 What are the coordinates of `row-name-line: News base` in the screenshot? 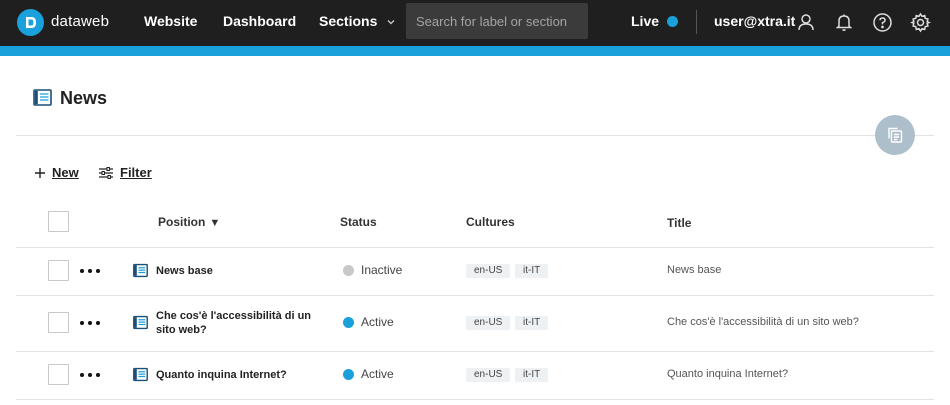 It's located at (184, 271).